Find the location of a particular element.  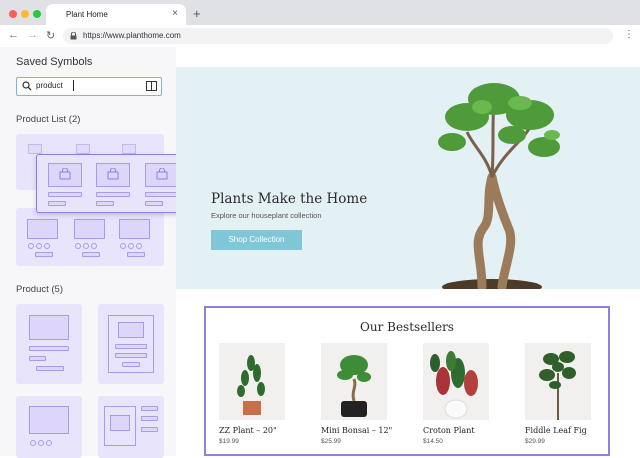

back-arrow-icon: ← is located at coordinates (13, 35).